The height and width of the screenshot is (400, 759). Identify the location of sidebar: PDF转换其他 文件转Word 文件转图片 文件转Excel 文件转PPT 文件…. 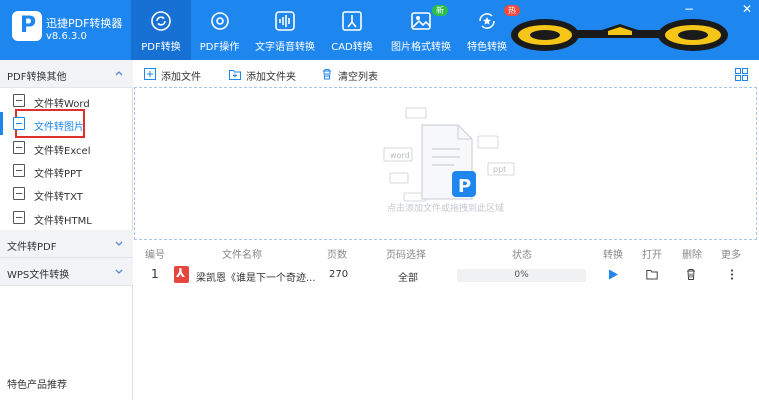
(66, 230).